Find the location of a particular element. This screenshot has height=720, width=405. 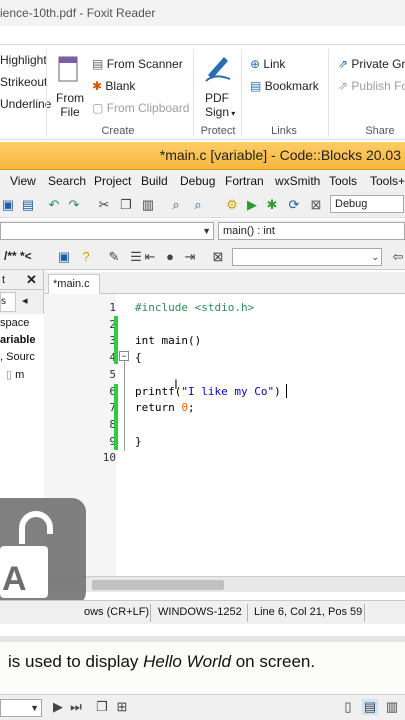

zoom-select: ▼ is located at coordinates (21, 708).